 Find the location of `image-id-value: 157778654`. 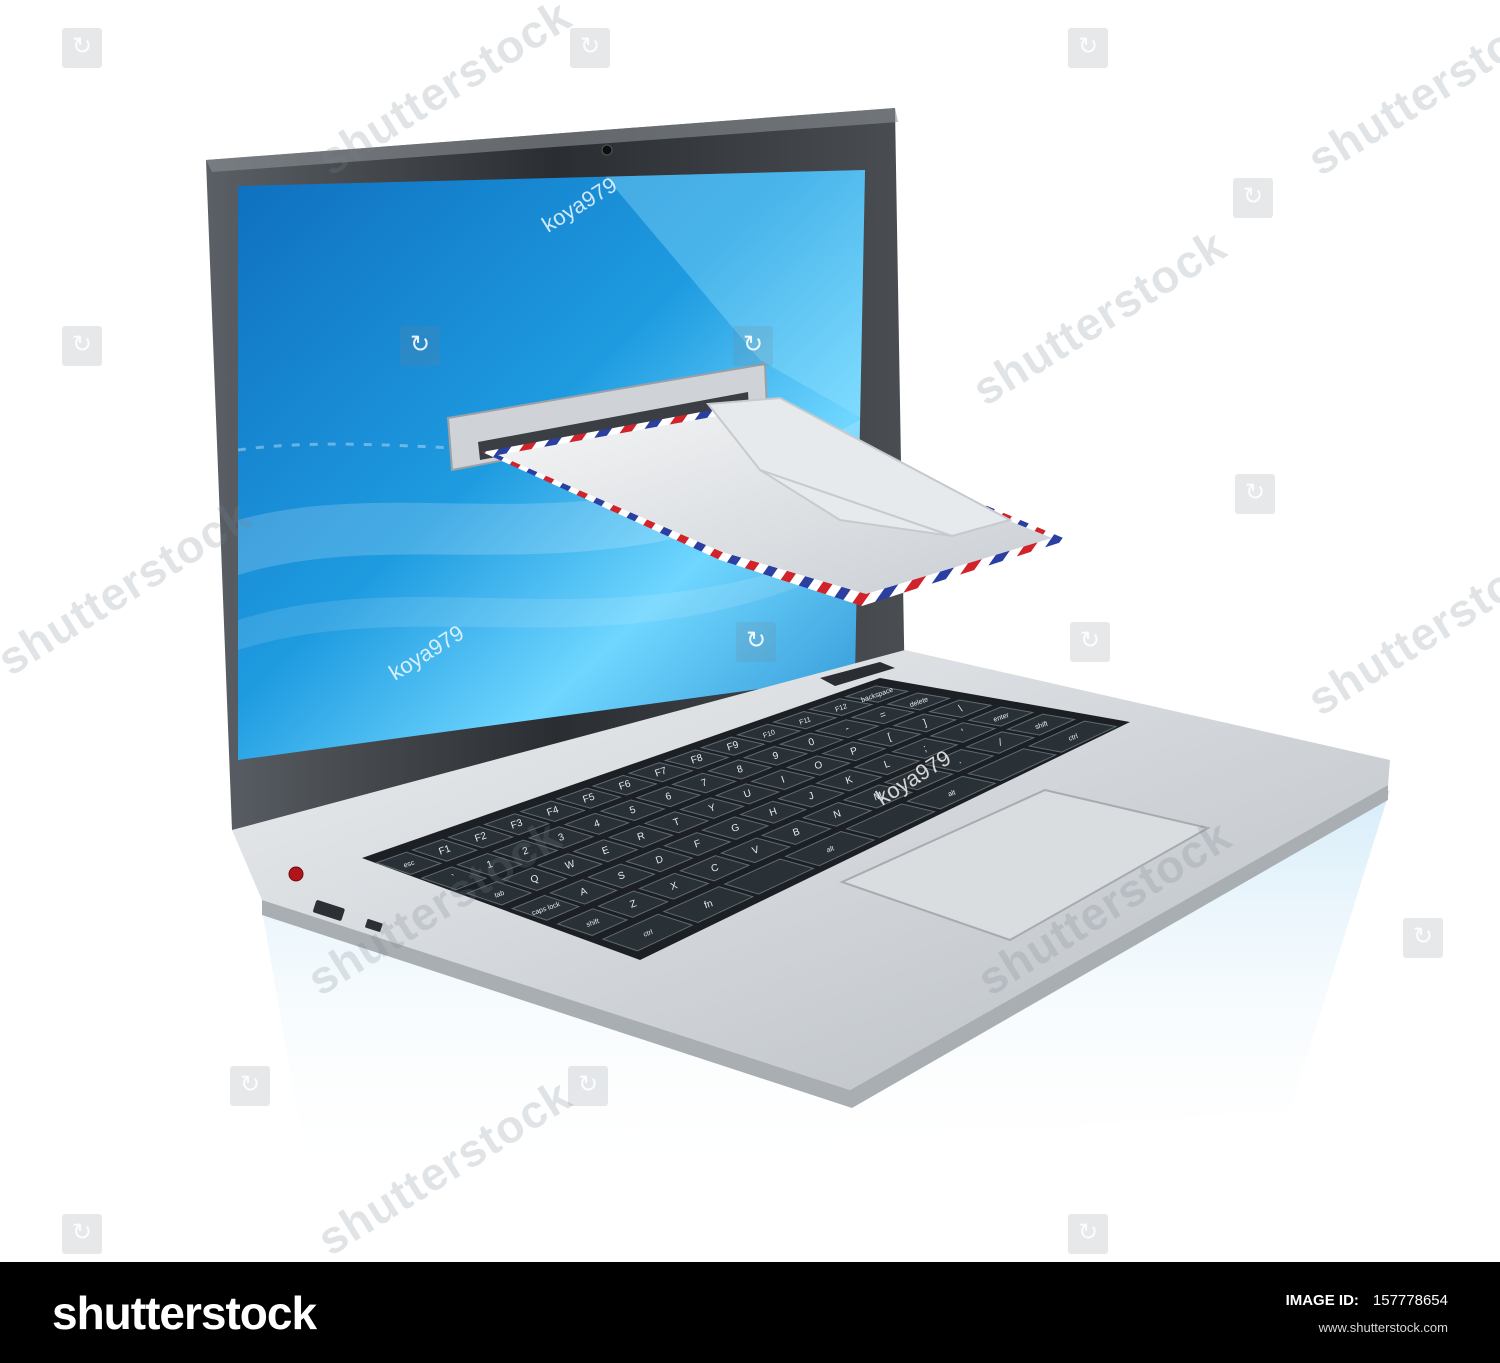

image-id-value: 157778654 is located at coordinates (1410, 1300).